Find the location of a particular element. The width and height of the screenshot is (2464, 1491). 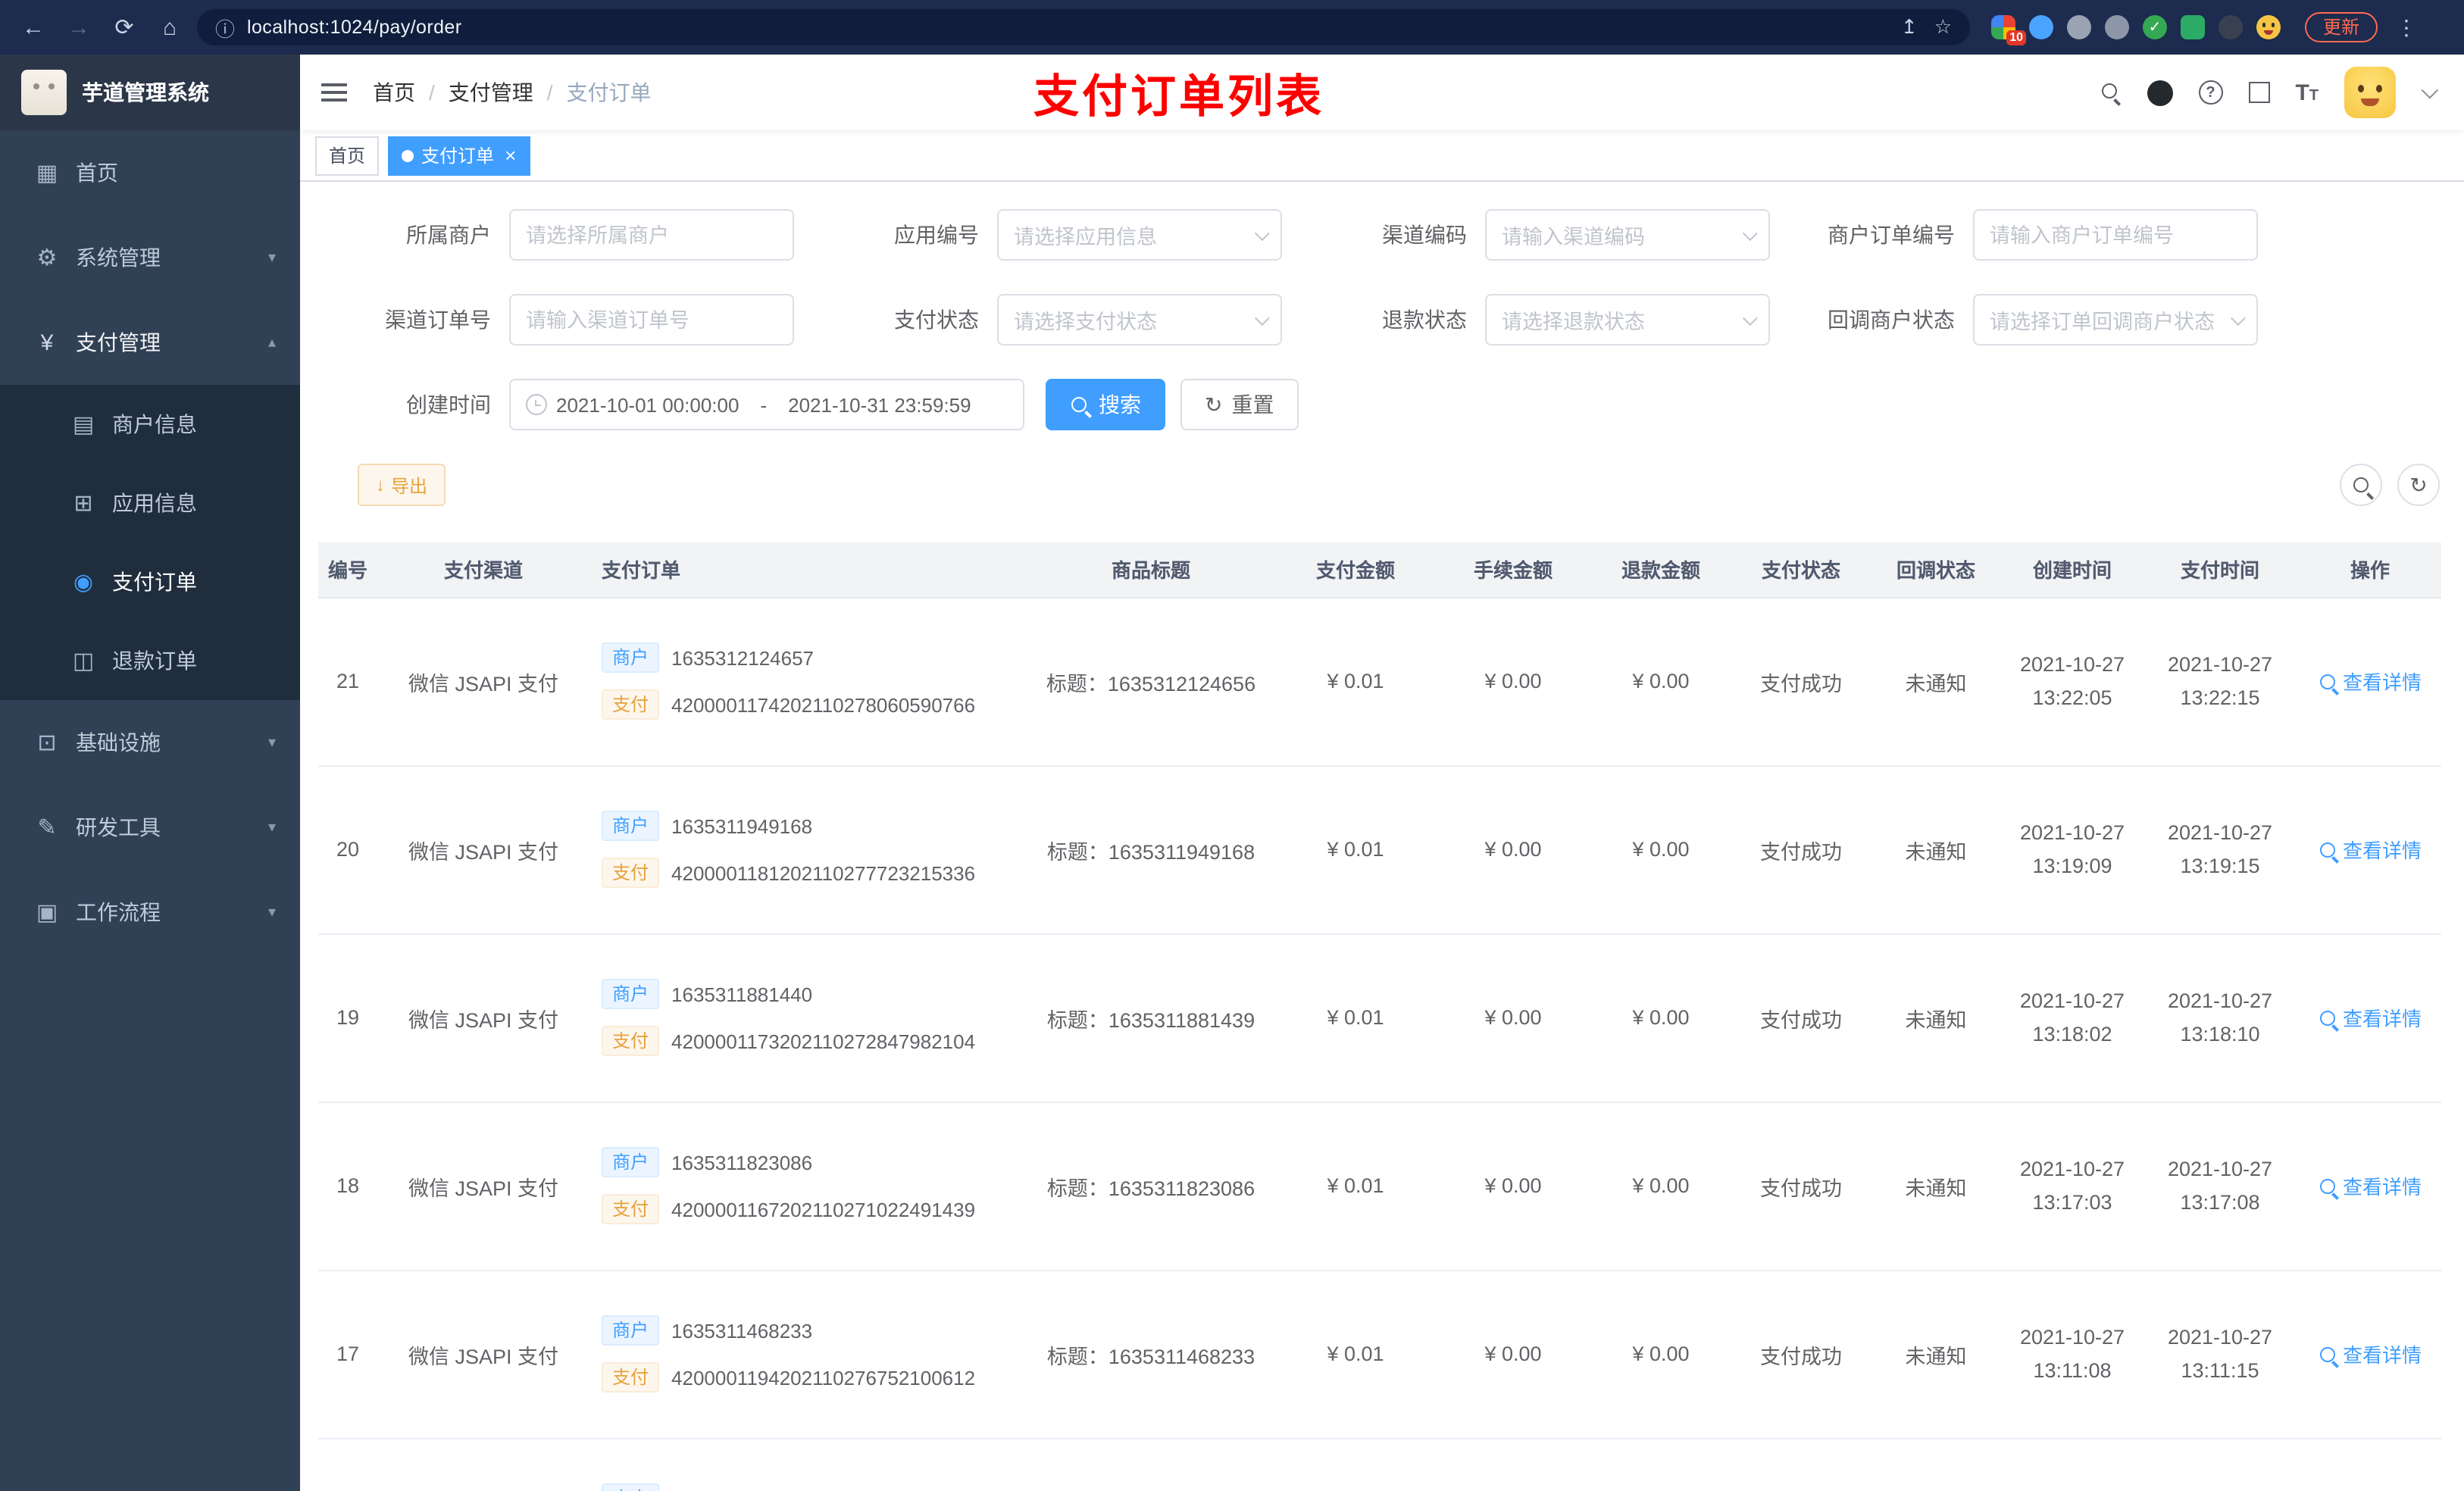

date-range-end: 2021-10-31 23:59:59 is located at coordinates (879, 404).